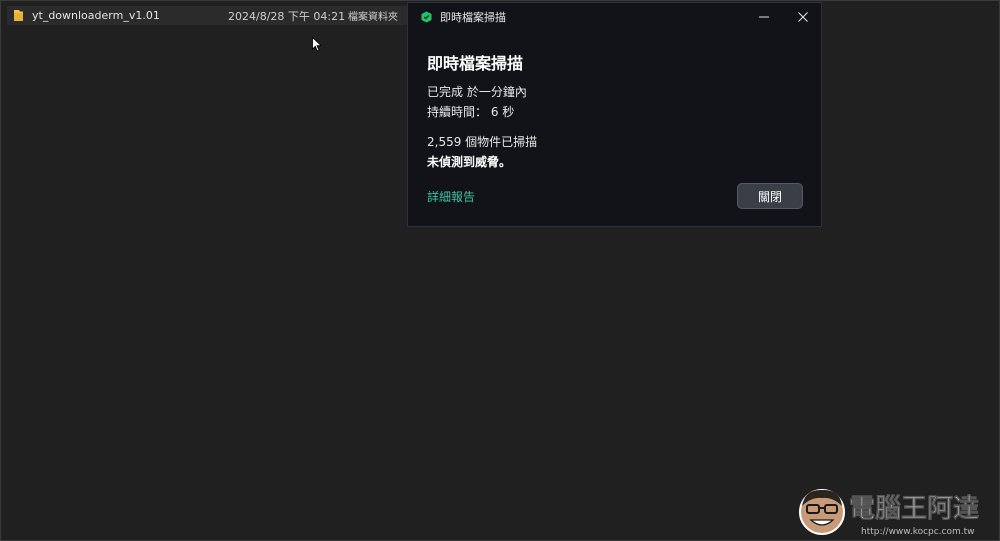 The height and width of the screenshot is (541, 1000). I want to click on scan-result-text: 未偵測到威脅。, so click(469, 162).